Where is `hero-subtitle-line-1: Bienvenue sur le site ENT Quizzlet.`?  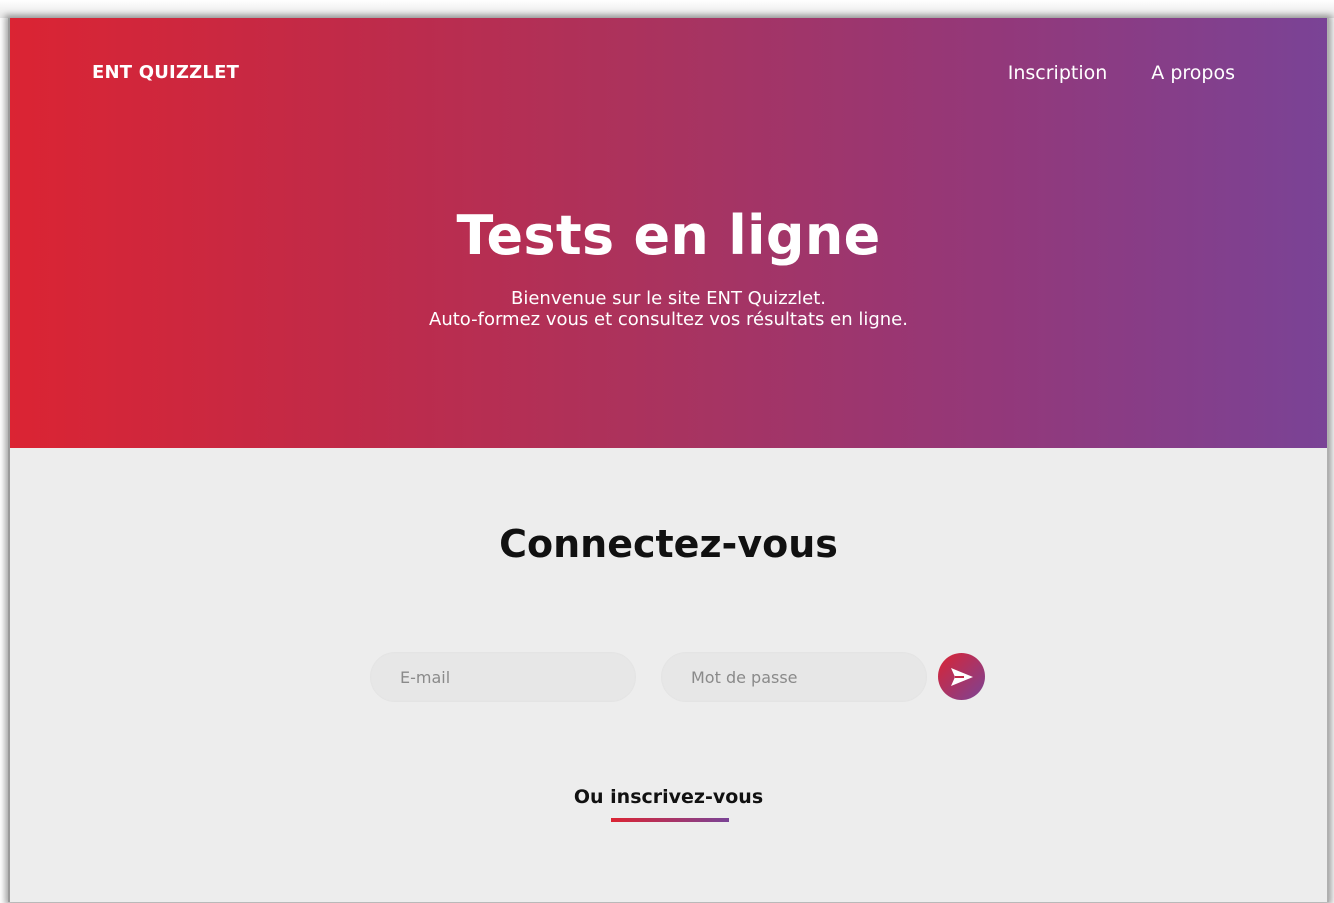 hero-subtitle-line-1: Bienvenue sur le site ENT Quizzlet. is located at coordinates (668, 298).